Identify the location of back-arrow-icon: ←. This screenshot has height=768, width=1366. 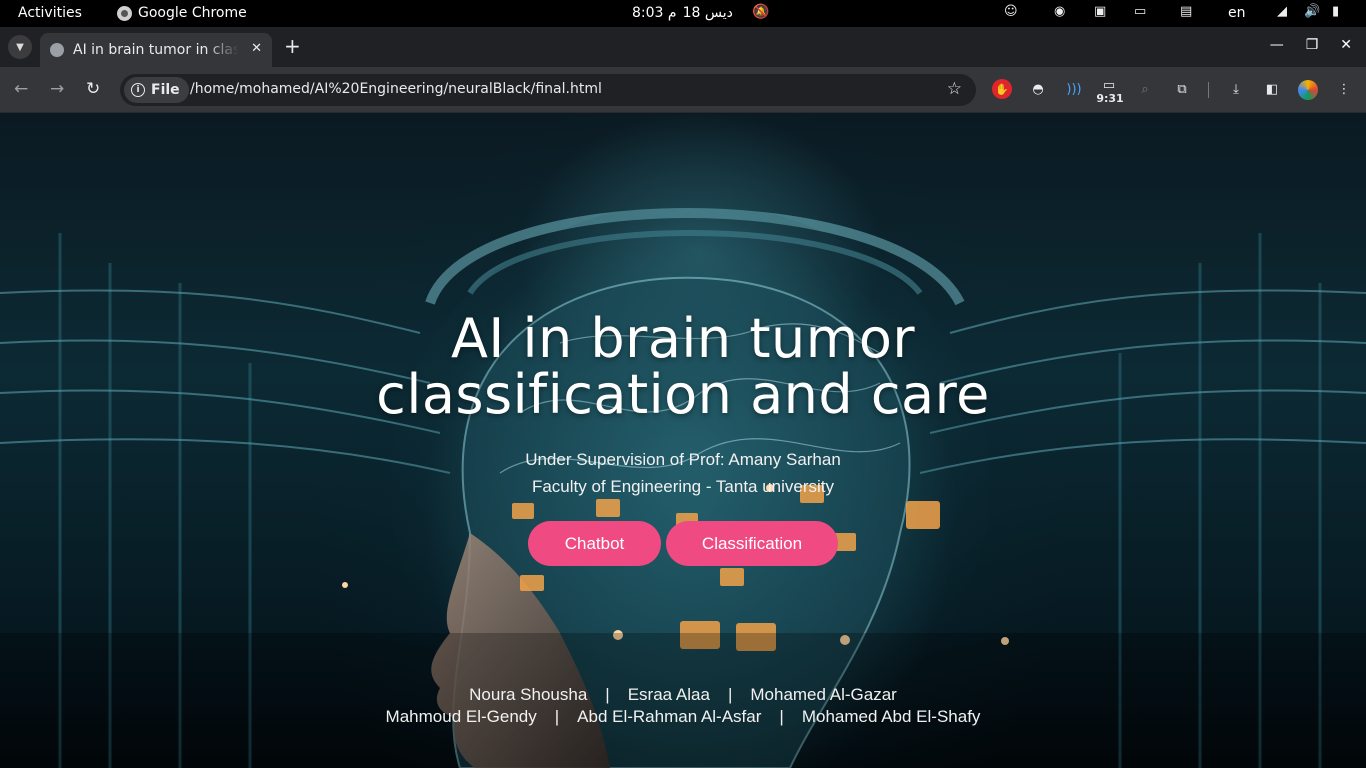
(21, 89).